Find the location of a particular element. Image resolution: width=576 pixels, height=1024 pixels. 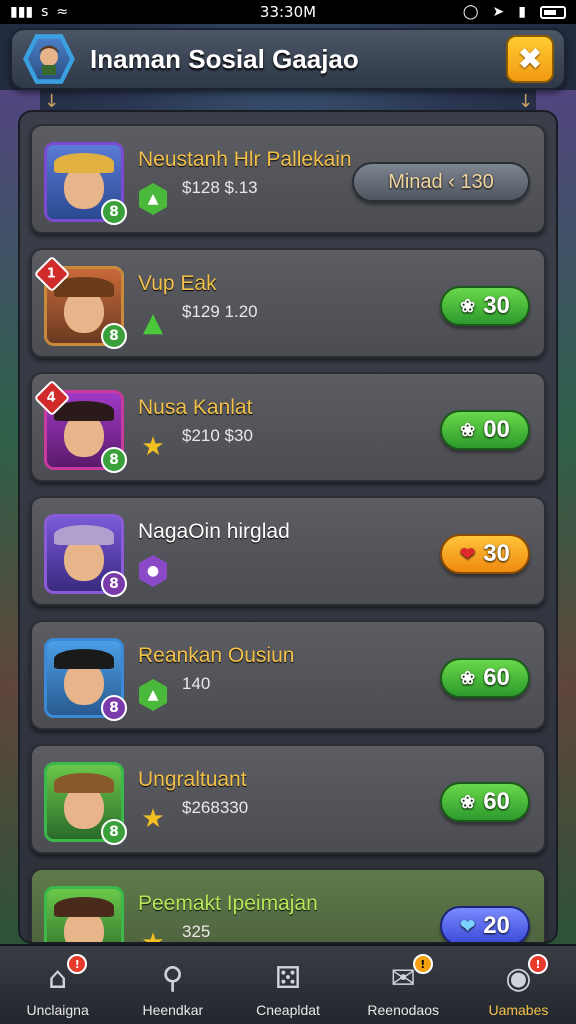

nav-item-dice: ⚄ Cneapldat is located at coordinates (287, 985).